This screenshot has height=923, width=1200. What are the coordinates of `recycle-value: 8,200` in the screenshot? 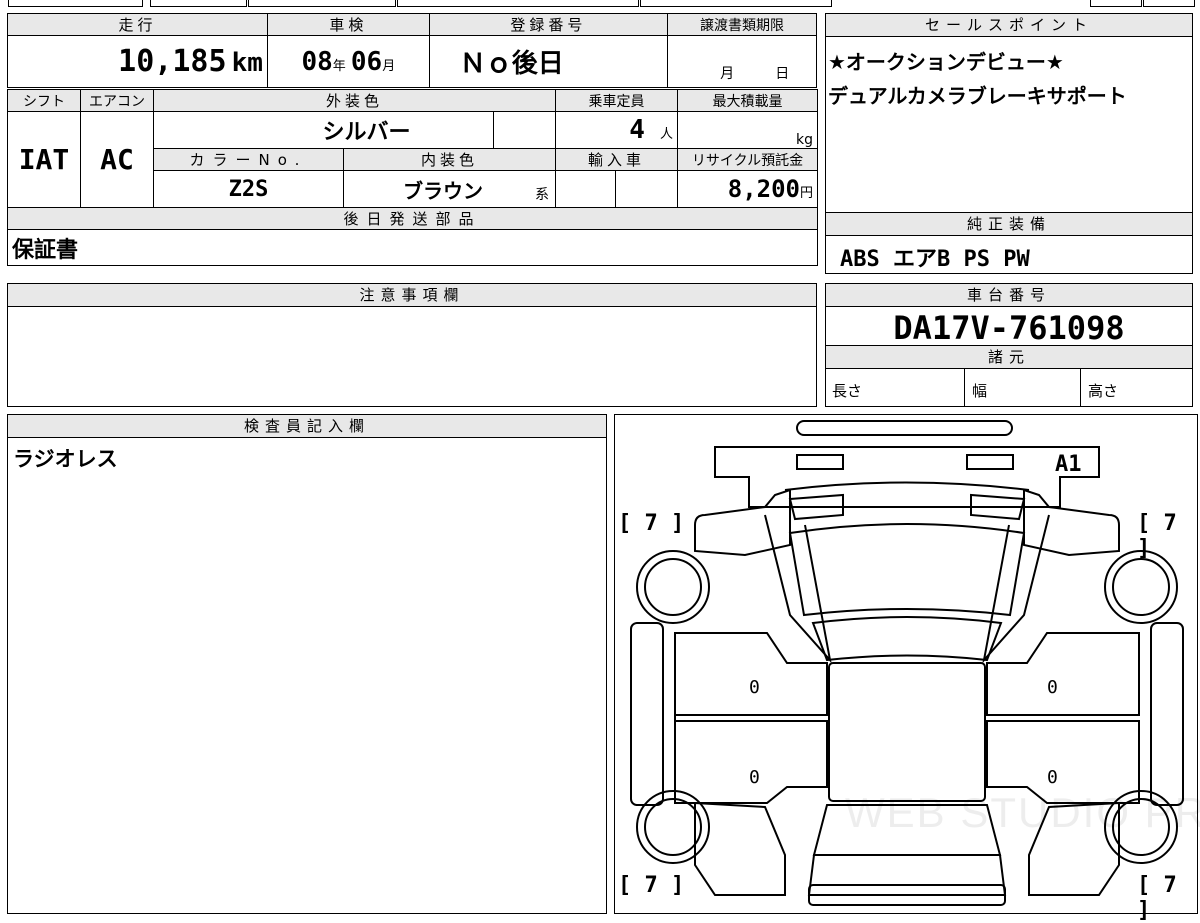 It's located at (763, 189).